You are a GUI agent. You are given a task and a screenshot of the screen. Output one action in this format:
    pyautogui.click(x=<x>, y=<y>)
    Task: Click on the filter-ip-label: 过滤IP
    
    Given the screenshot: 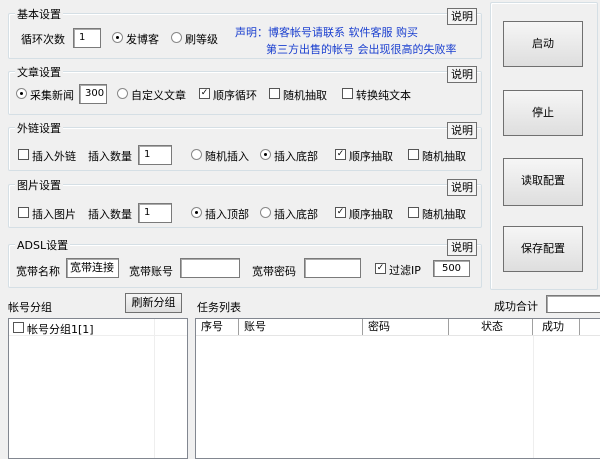 What is the action you would take?
    pyautogui.click(x=405, y=270)
    